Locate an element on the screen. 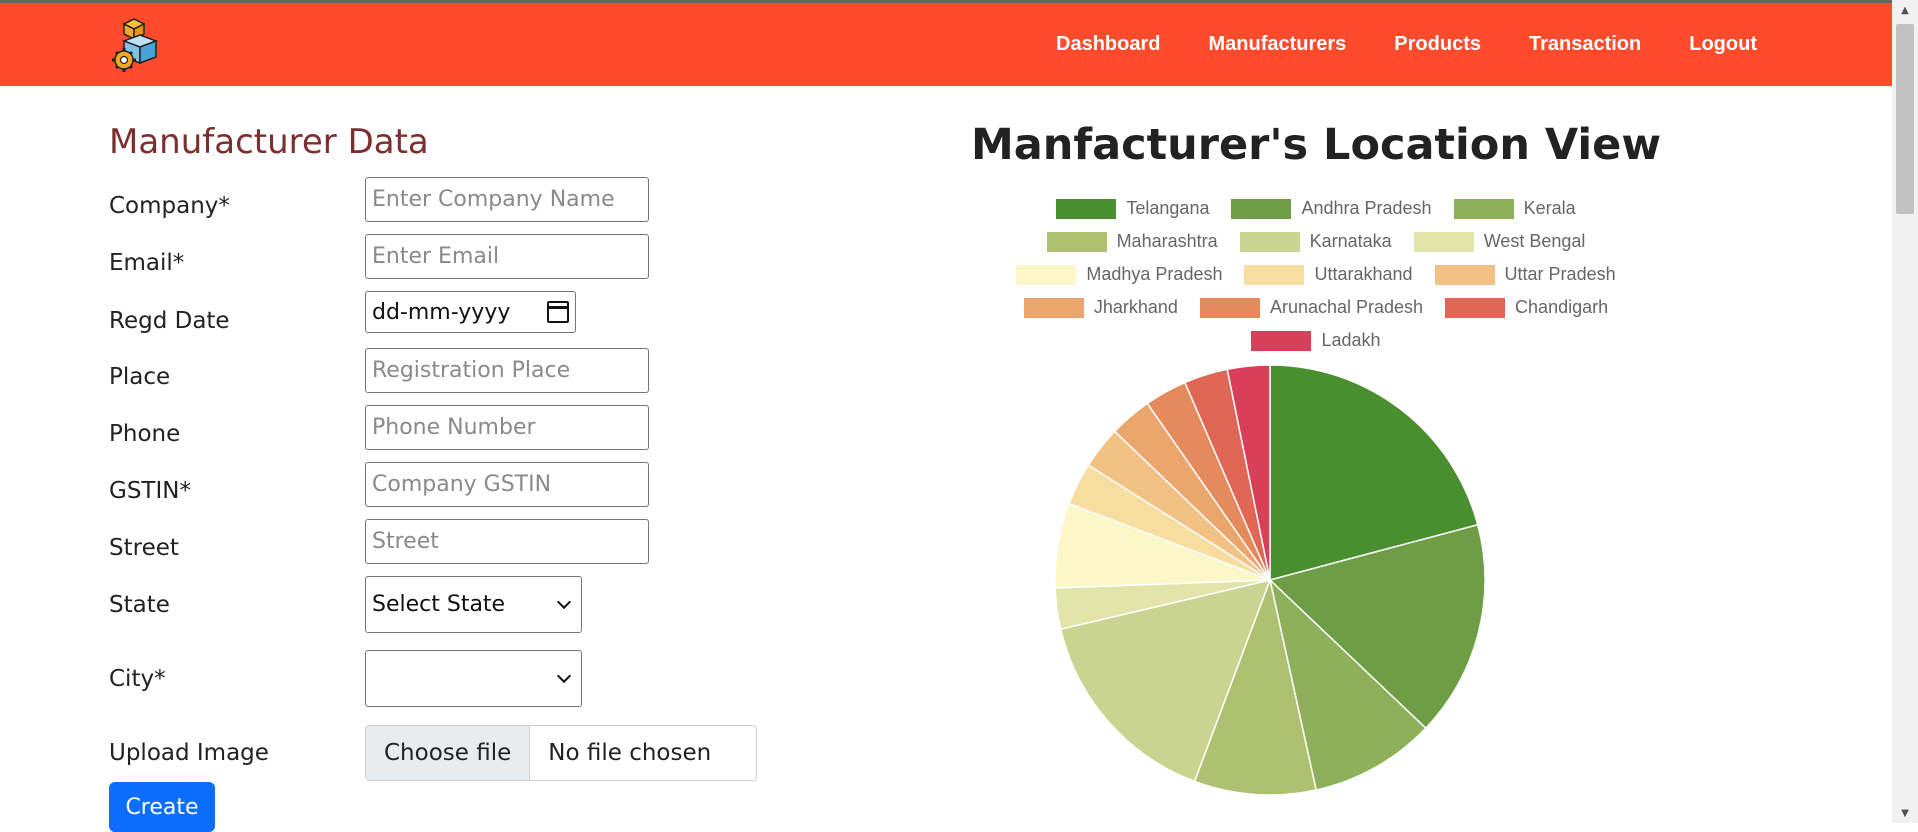 This screenshot has height=832, width=1918. legend-item: Chandigarh is located at coordinates (1526, 307).